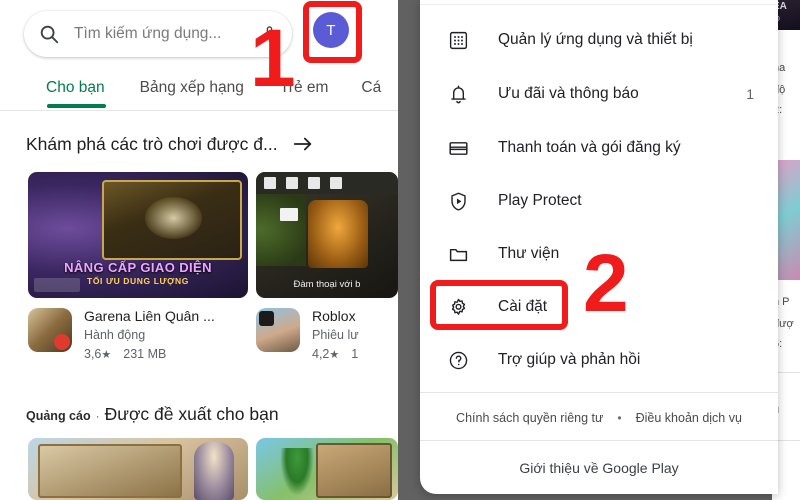 This screenshot has width=800, height=500. I want to click on chat-icon, so click(292, 183).